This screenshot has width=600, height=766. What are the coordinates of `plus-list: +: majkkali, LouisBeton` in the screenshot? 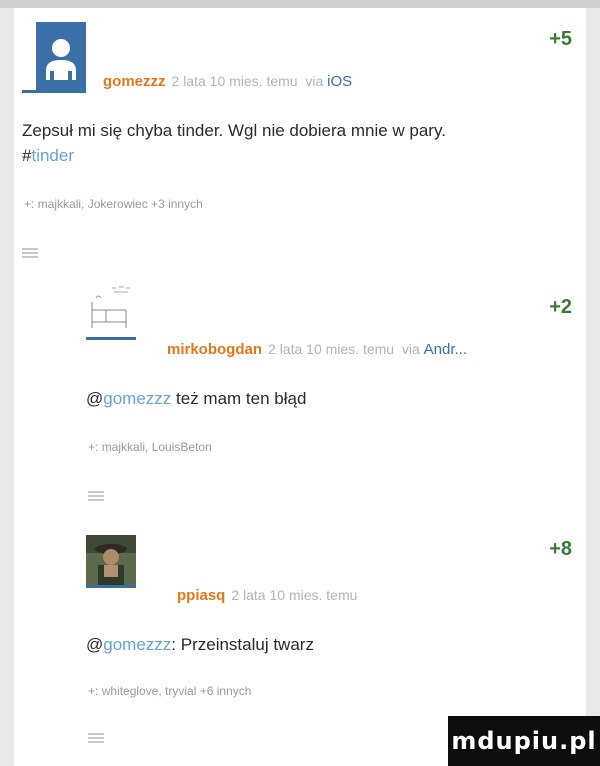 It's located at (150, 447).